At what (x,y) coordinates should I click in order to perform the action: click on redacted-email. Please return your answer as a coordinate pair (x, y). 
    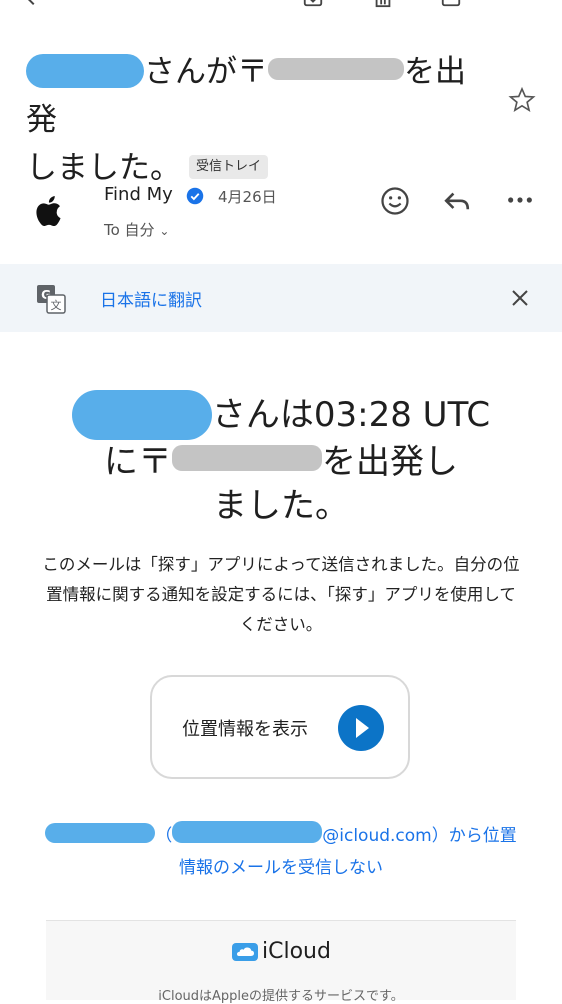
    Looking at the image, I should click on (247, 832).